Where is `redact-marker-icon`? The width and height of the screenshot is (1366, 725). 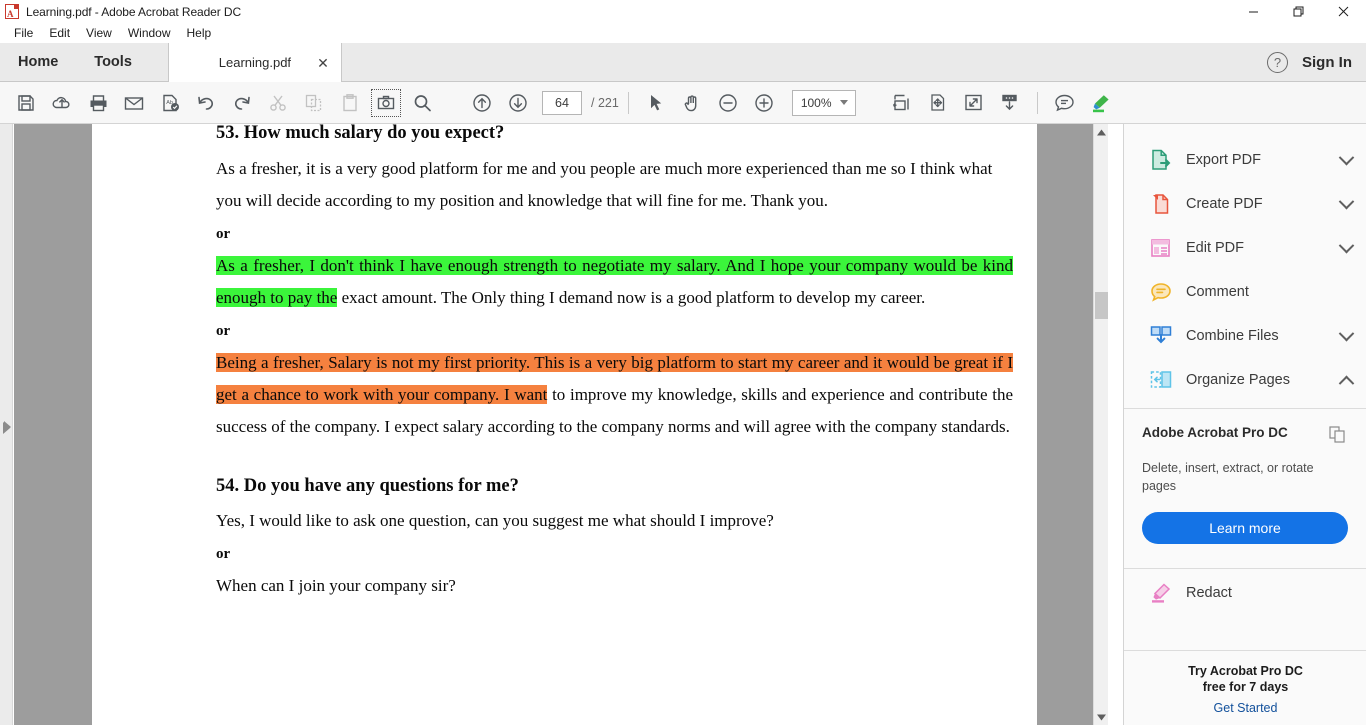 redact-marker-icon is located at coordinates (1161, 593).